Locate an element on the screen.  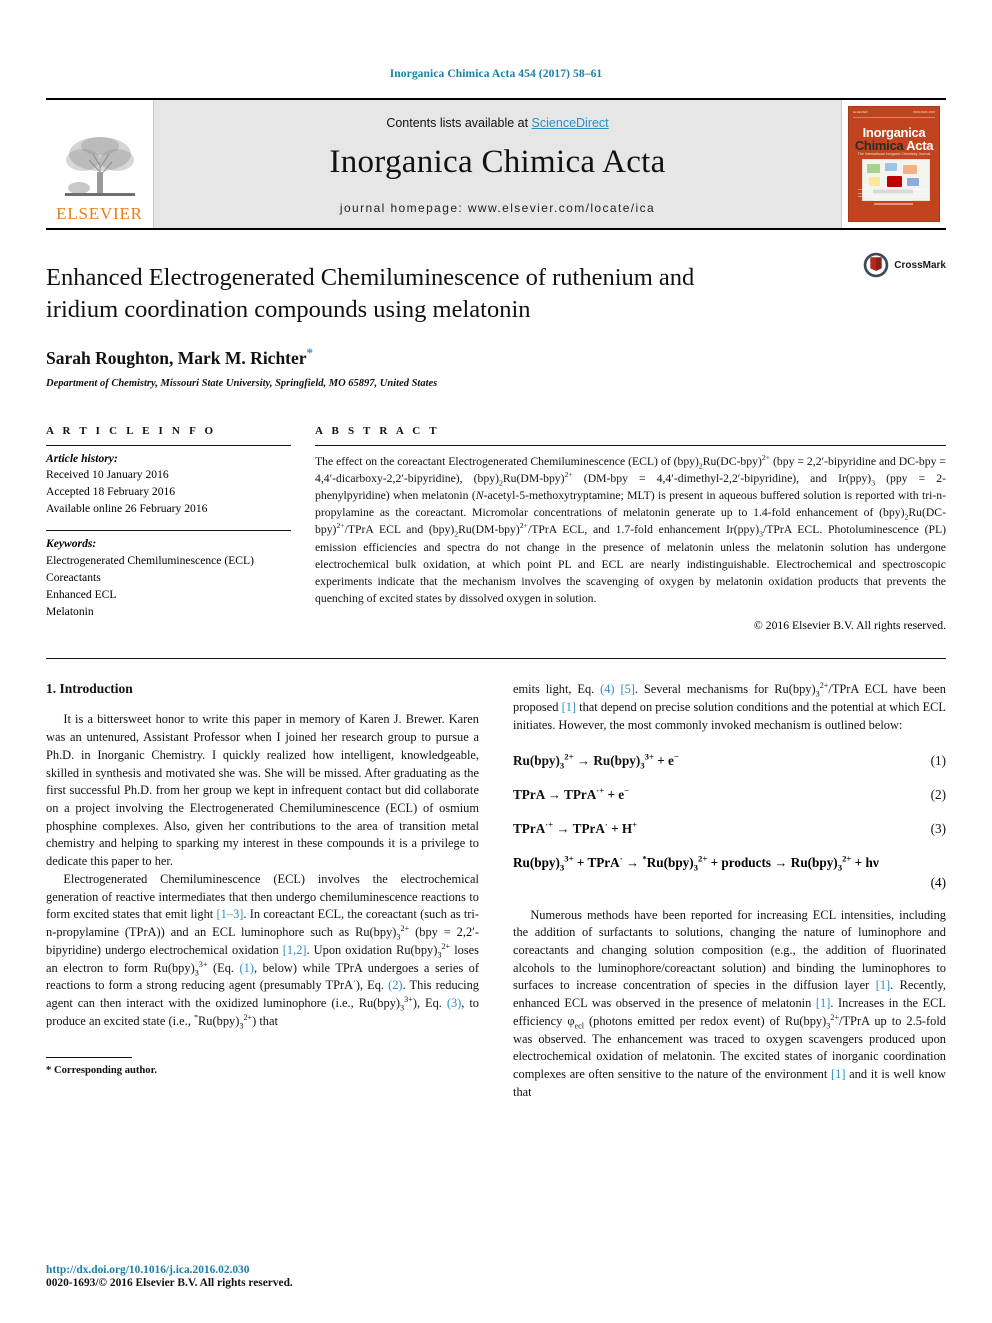
footnote-corresponding-author: * Corresponding author. is located at coordinates (262, 1070).